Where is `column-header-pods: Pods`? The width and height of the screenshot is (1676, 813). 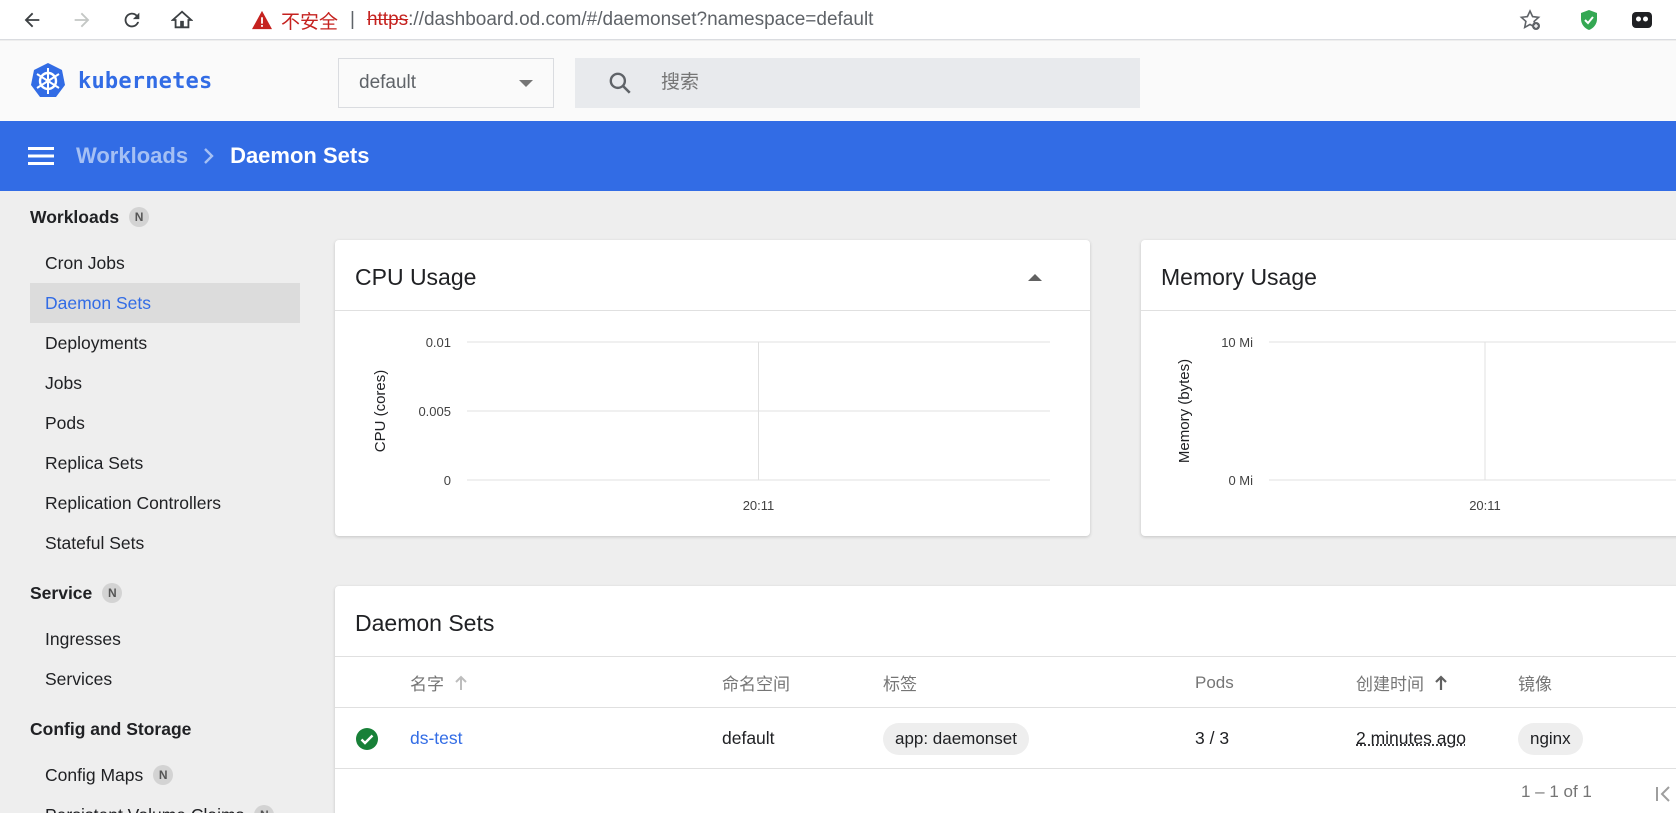
column-header-pods: Pods is located at coordinates (1214, 682).